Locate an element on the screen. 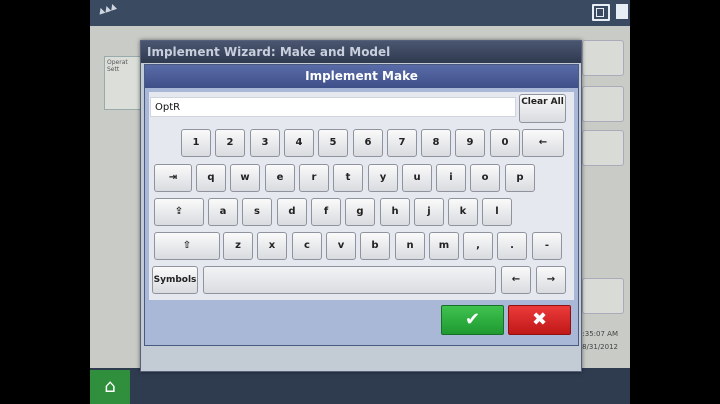 The width and height of the screenshot is (720, 404). key-row1: 7 is located at coordinates (402, 143).